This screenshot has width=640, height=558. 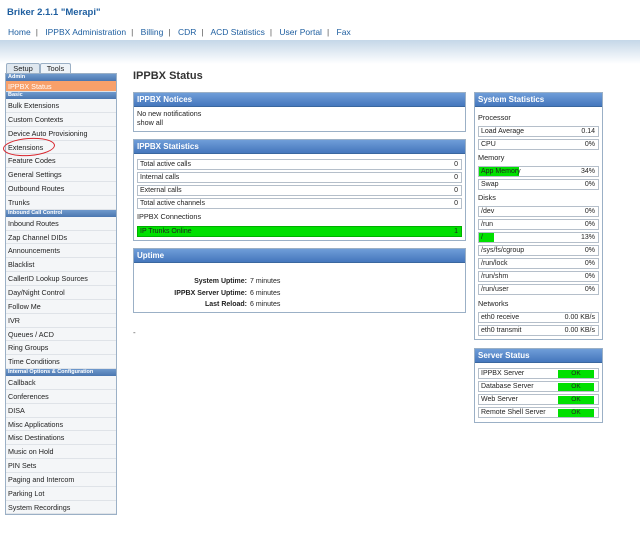 What do you see at coordinates (299, 203) in the screenshot?
I see `stat-row-total-active-channels: Total active channels 0` at bounding box center [299, 203].